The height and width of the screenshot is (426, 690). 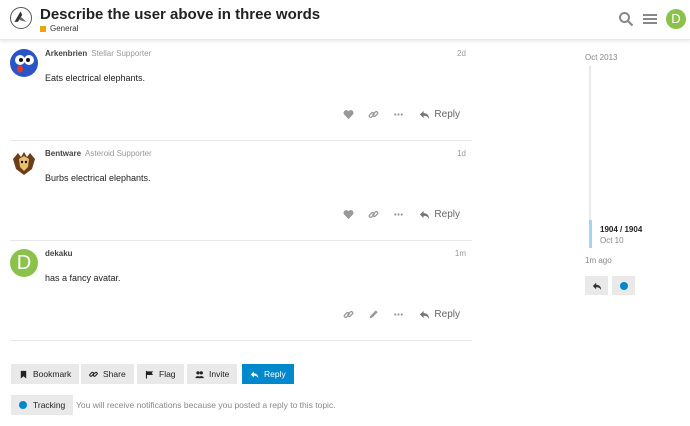 I want to click on post-age: 2d, so click(x=461, y=53).